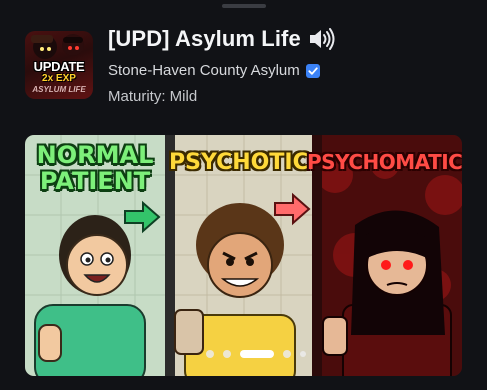 The height and width of the screenshot is (390, 487). What do you see at coordinates (322, 39) in the screenshot?
I see `speaker-icon` at bounding box center [322, 39].